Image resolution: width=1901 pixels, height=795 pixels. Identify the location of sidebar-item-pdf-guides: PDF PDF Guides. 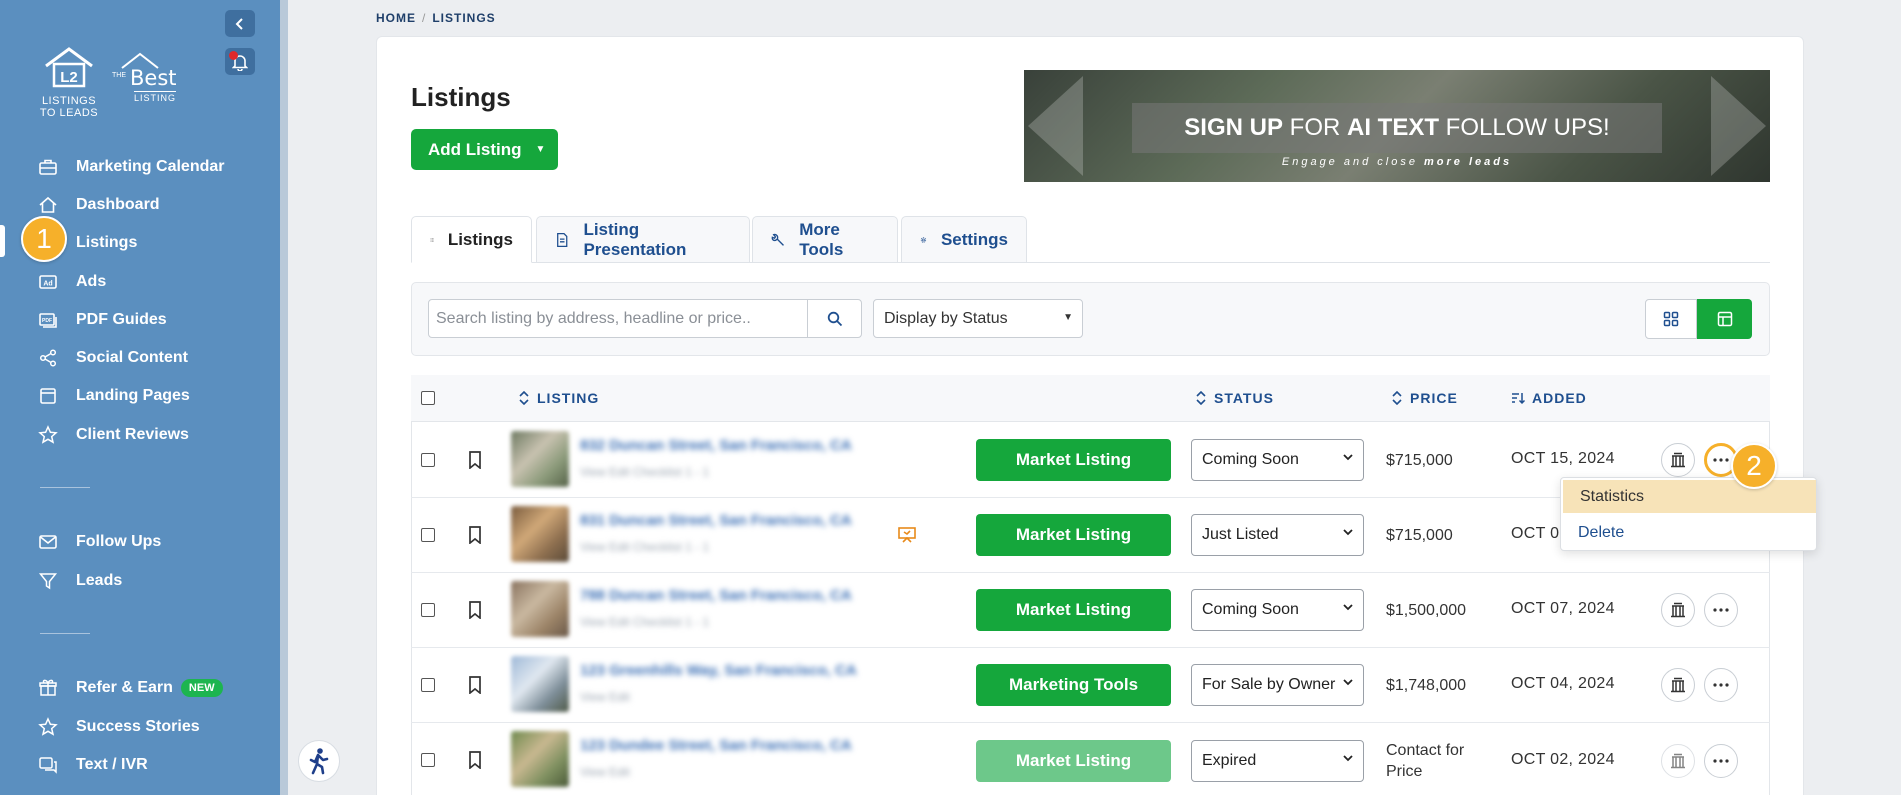
(102, 320).